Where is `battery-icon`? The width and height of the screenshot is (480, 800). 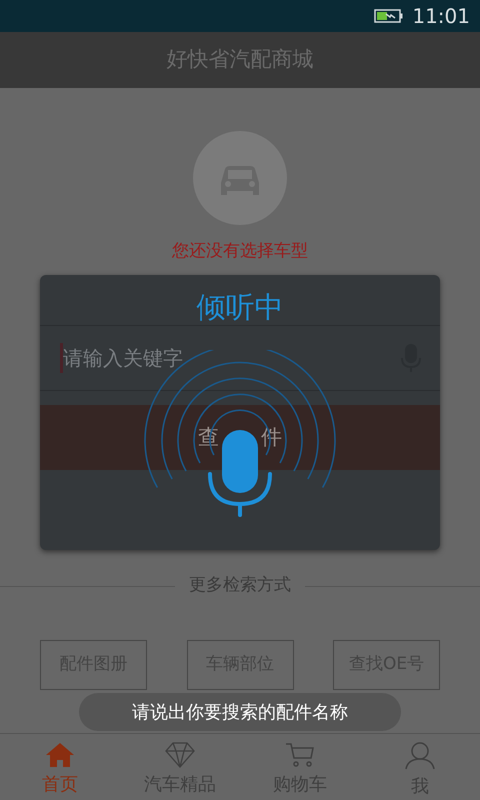 battery-icon is located at coordinates (389, 16).